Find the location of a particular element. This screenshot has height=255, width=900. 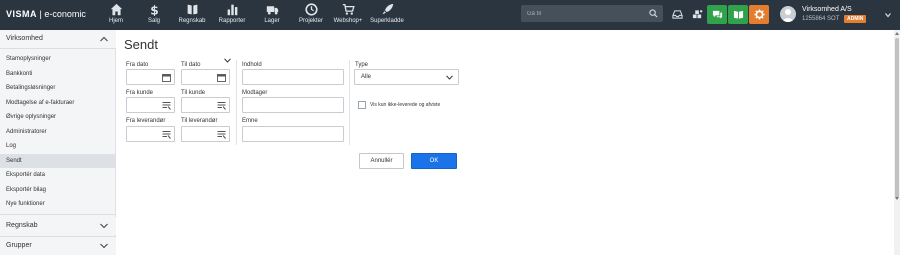

inbox-icon is located at coordinates (677, 14).